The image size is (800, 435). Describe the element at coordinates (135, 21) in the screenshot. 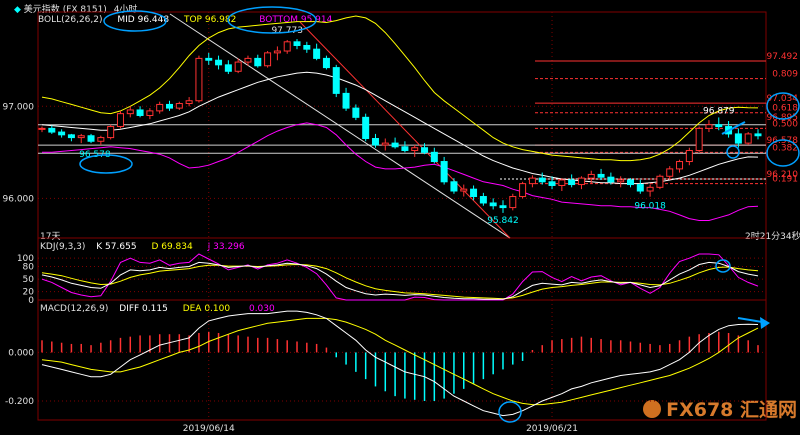

I see `mid-value-highlight-circle` at that location.